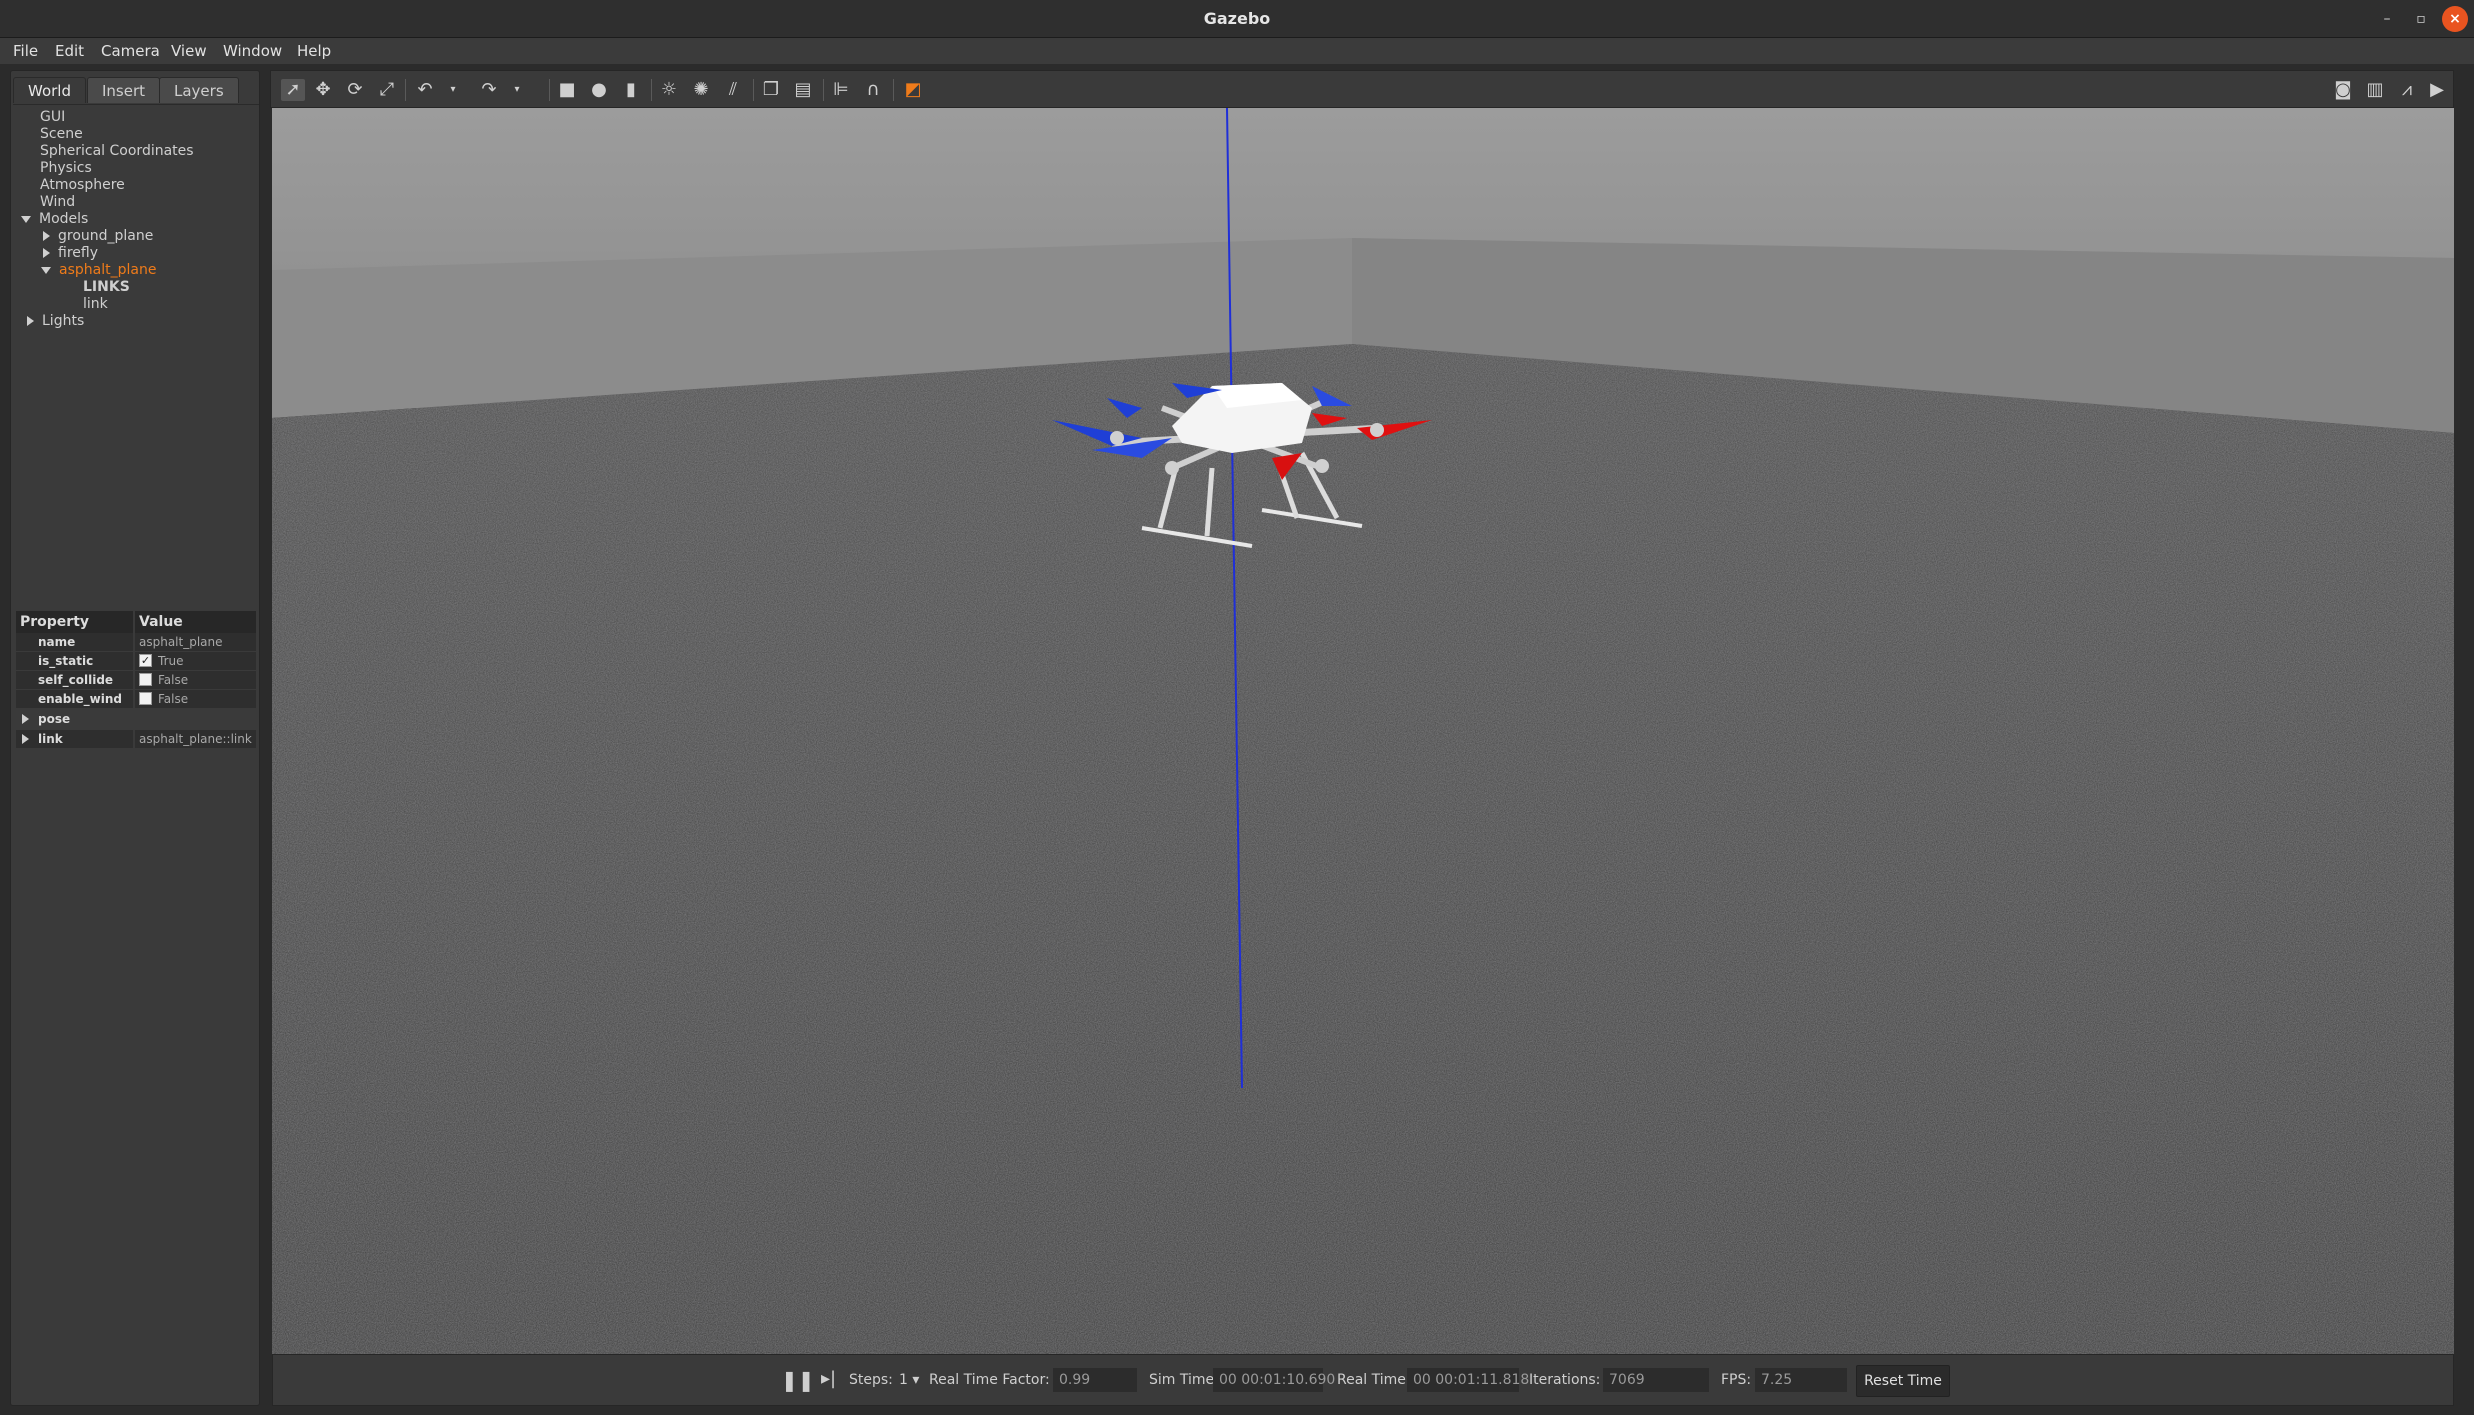  I want to click on paste-icon: ▤, so click(803, 90).